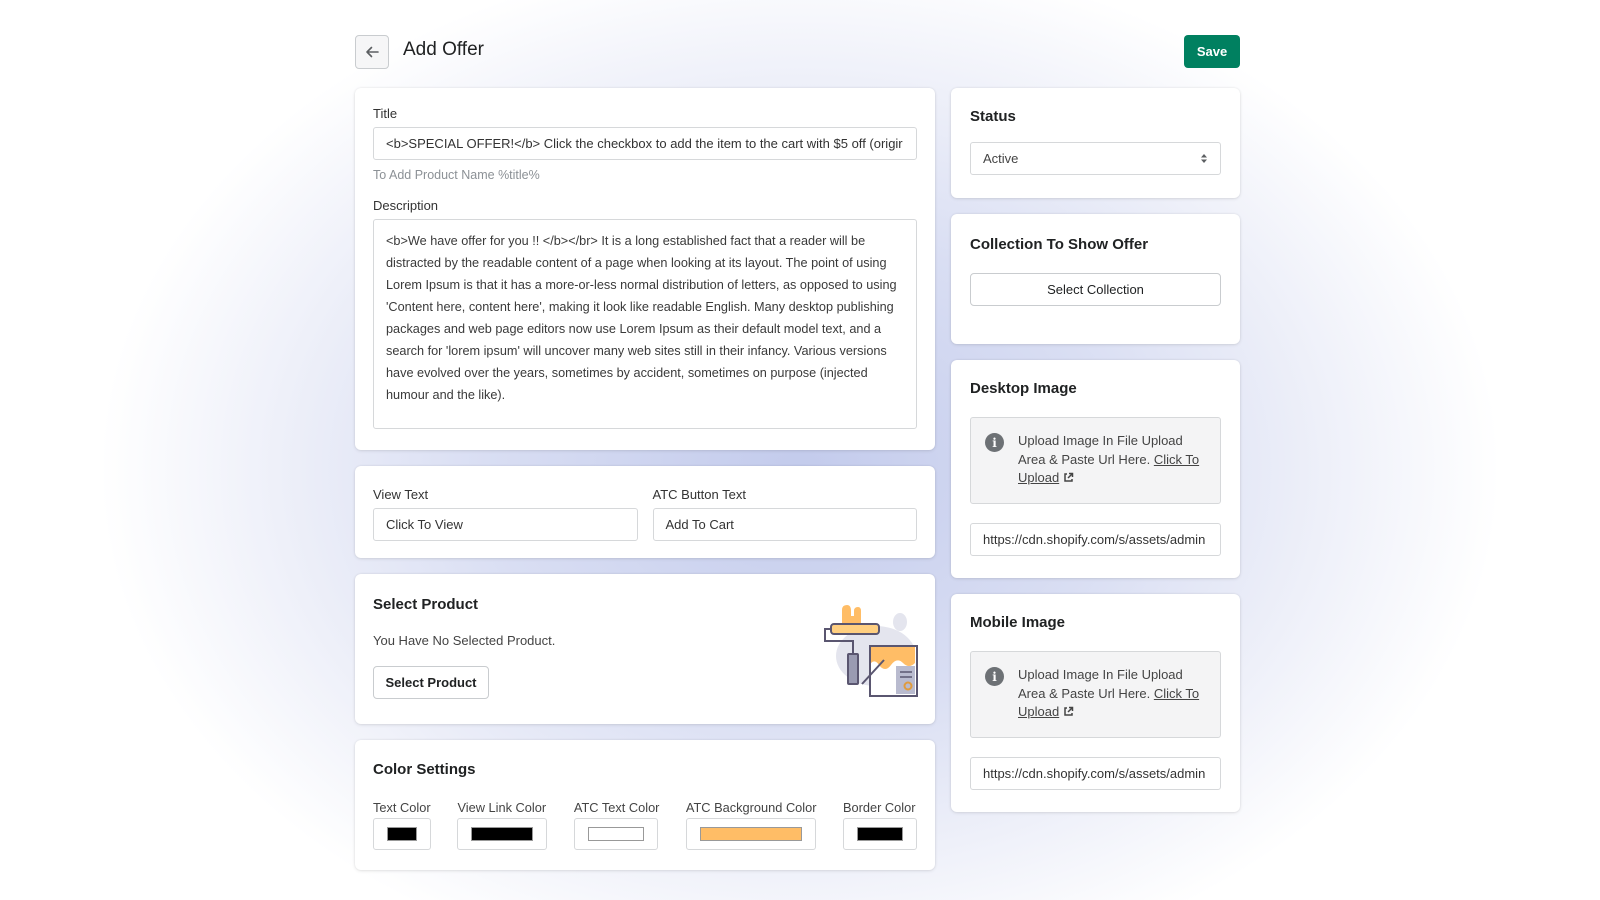 Image resolution: width=1600 pixels, height=900 pixels. I want to click on view-link-color-swatch-button, so click(502, 834).